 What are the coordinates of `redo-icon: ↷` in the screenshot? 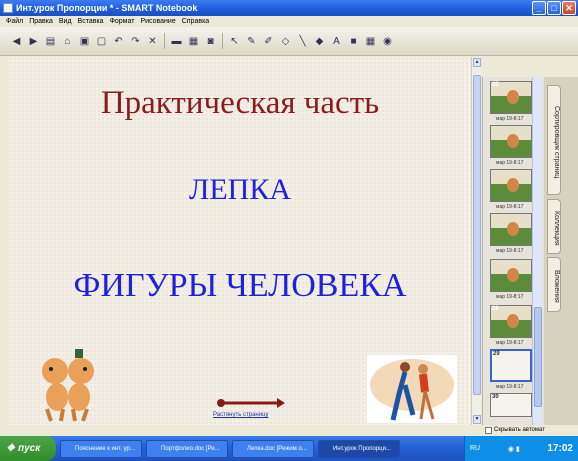 It's located at (135, 41).